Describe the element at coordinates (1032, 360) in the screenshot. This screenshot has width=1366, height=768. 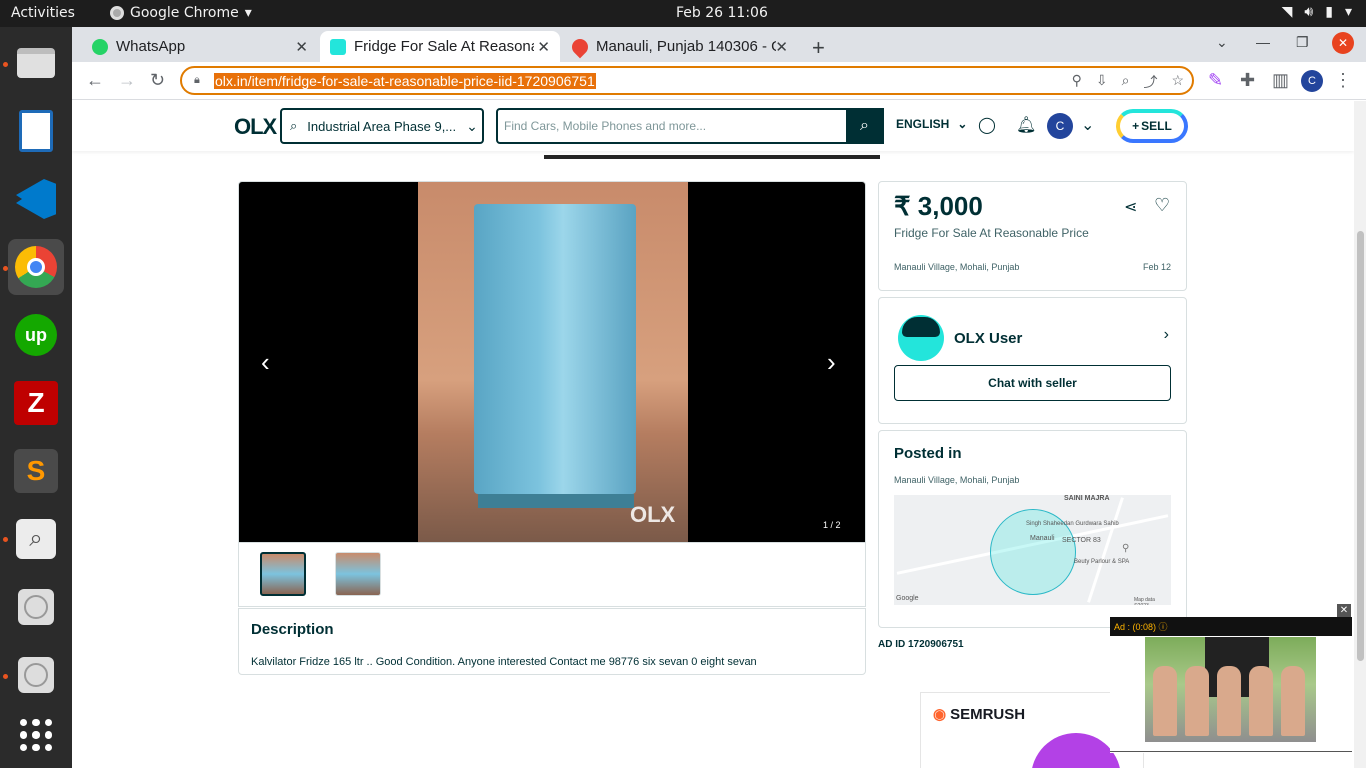
I see `seller-card: OLX User › Chat with seller` at that location.